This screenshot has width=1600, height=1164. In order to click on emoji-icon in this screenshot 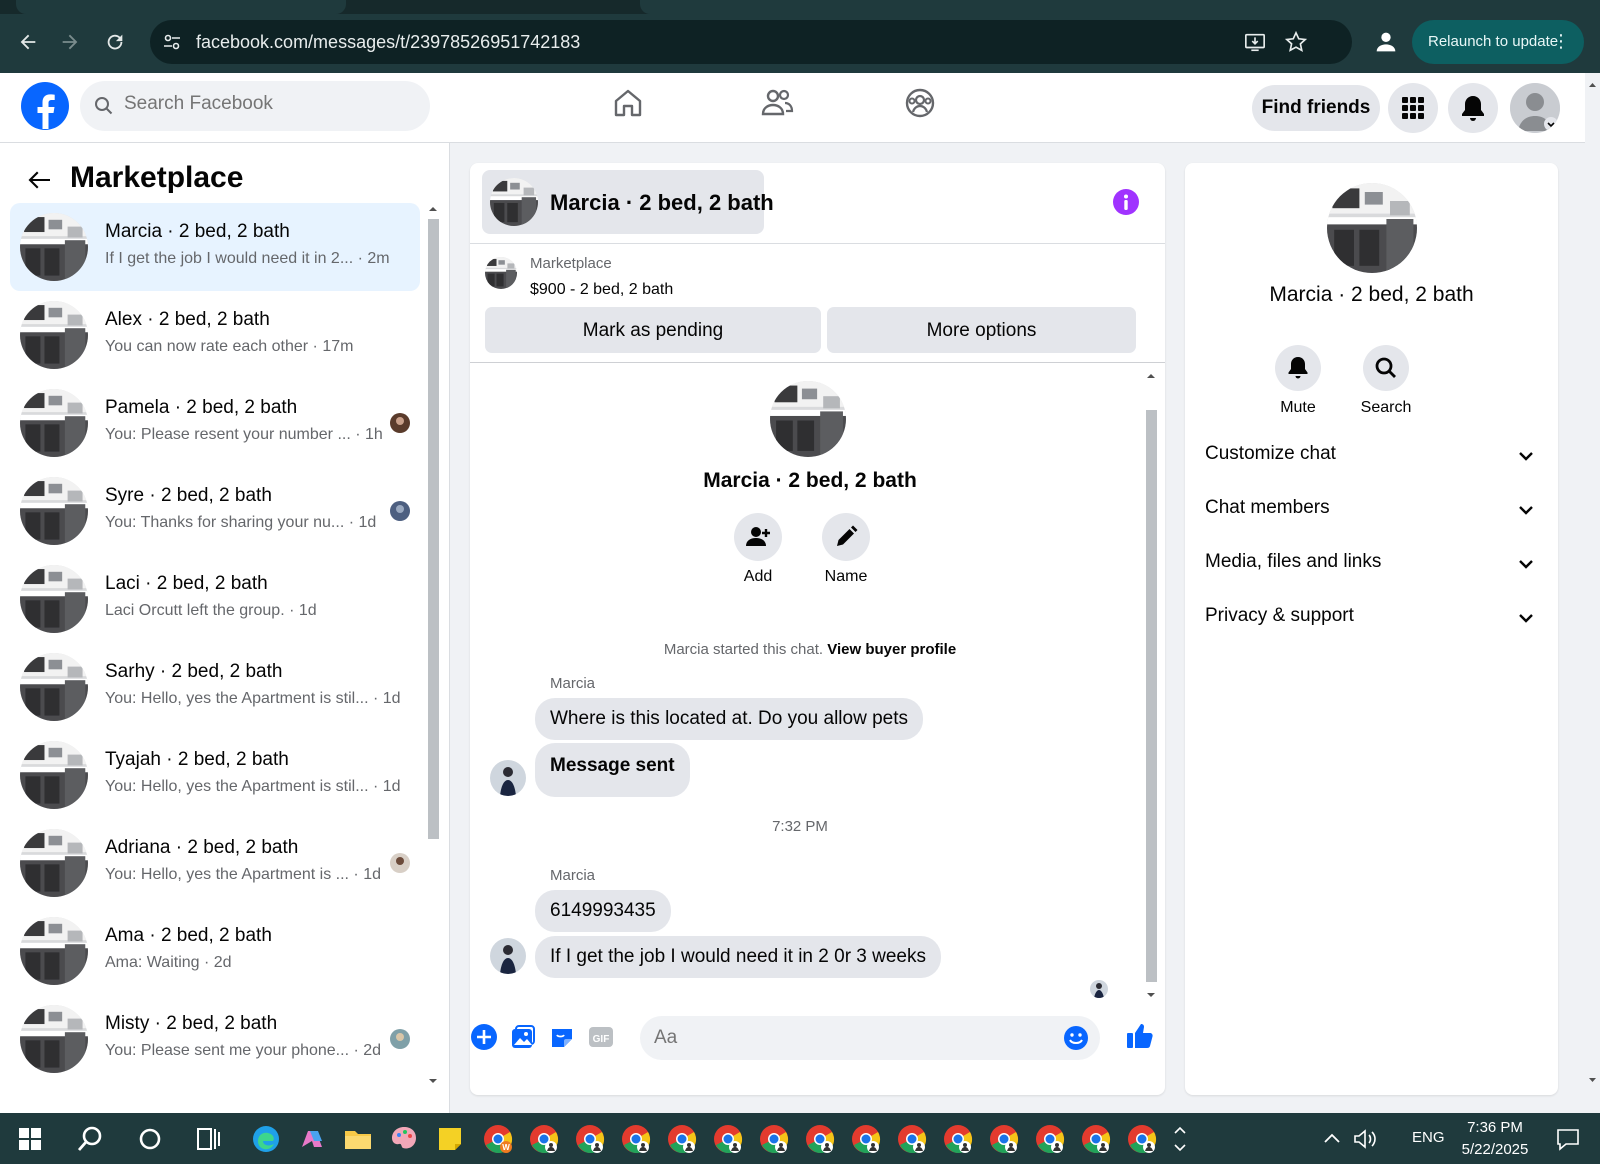, I will do `click(1076, 1038)`.